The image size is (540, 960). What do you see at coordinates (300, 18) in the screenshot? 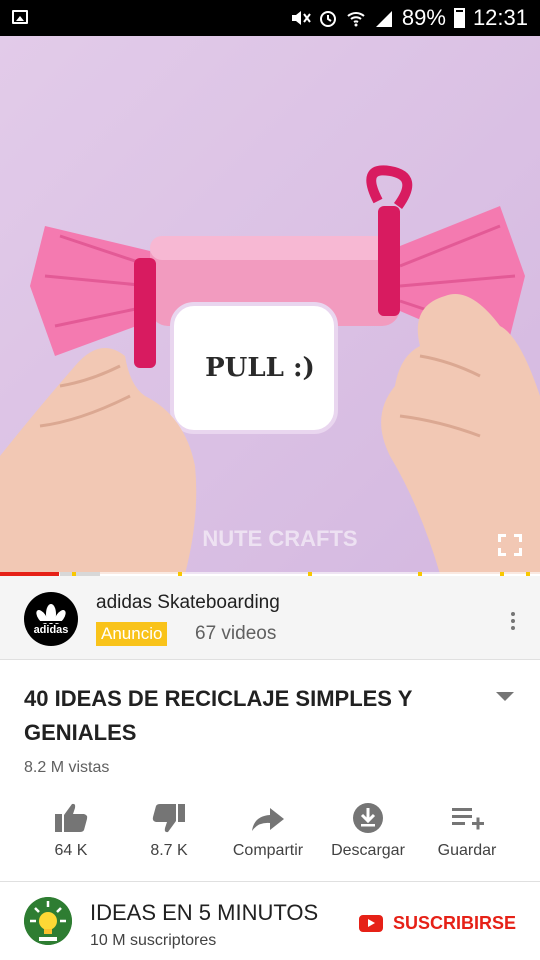
I see `mute-icon` at bounding box center [300, 18].